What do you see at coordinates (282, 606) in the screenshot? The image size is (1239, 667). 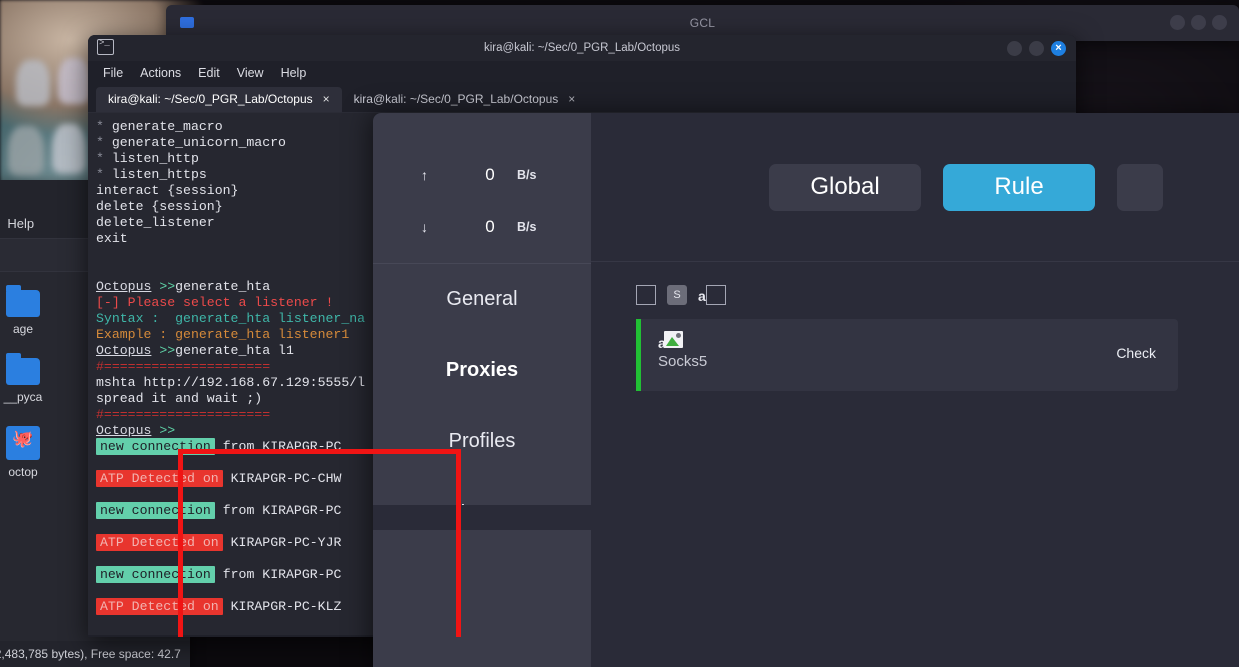 I see `terminal-text: KIRAPGR-PC-KLZ` at bounding box center [282, 606].